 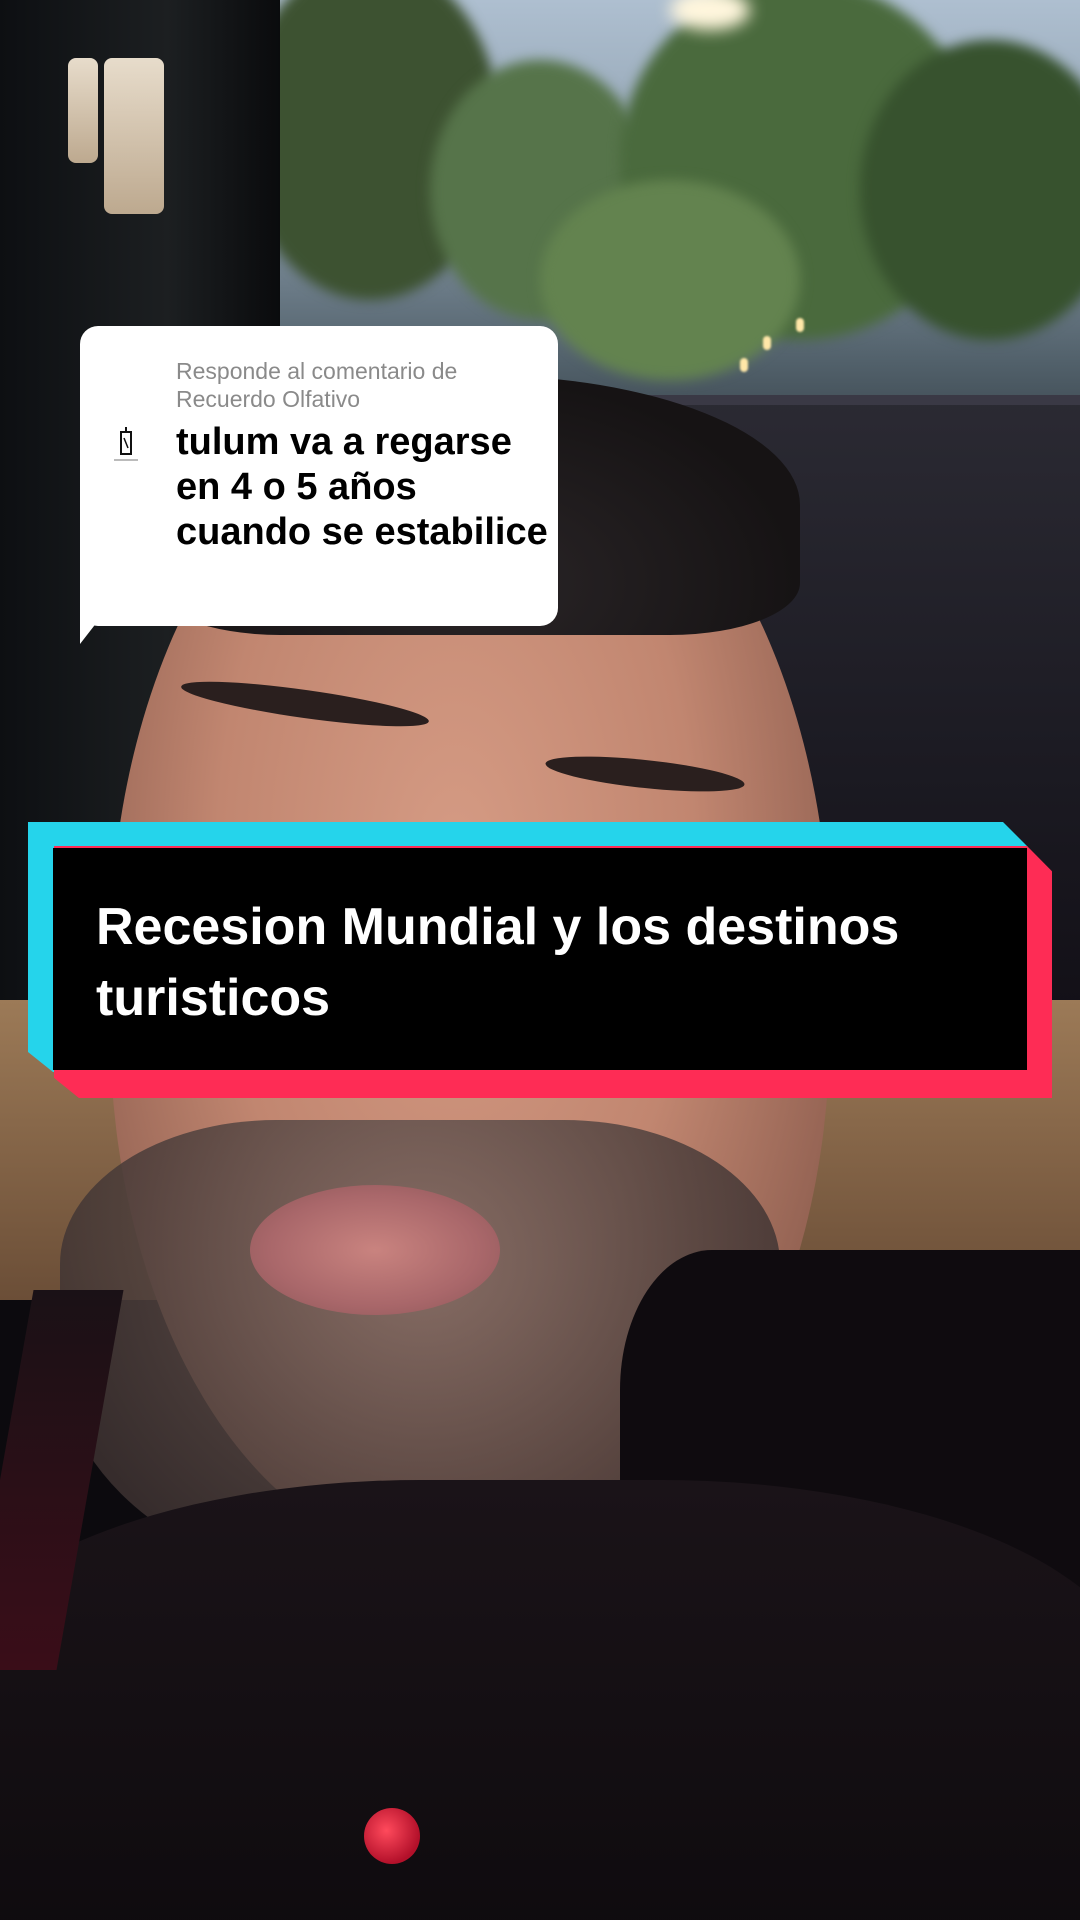 What do you see at coordinates (375, 1250) in the screenshot?
I see `person-lips` at bounding box center [375, 1250].